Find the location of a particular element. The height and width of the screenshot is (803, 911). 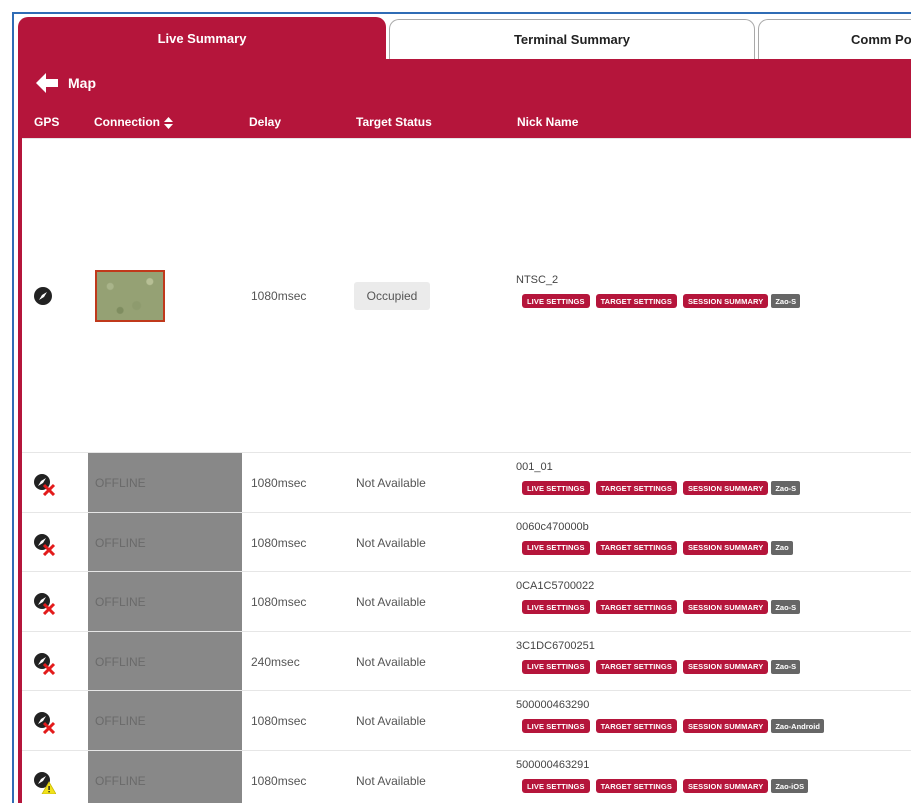

column-connection-label: Connection is located at coordinates (127, 122).